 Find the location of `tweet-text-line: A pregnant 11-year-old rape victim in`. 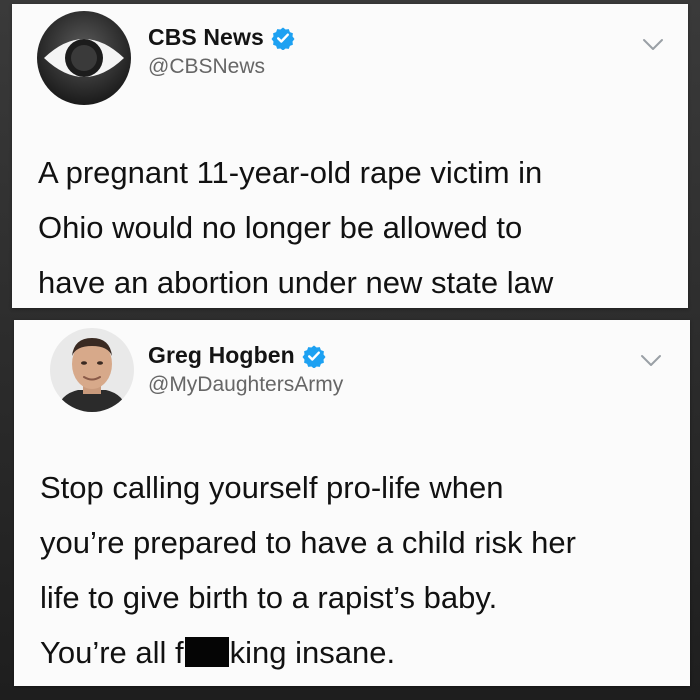

tweet-text-line: A pregnant 11-year-old rape victim in is located at coordinates (290, 172).